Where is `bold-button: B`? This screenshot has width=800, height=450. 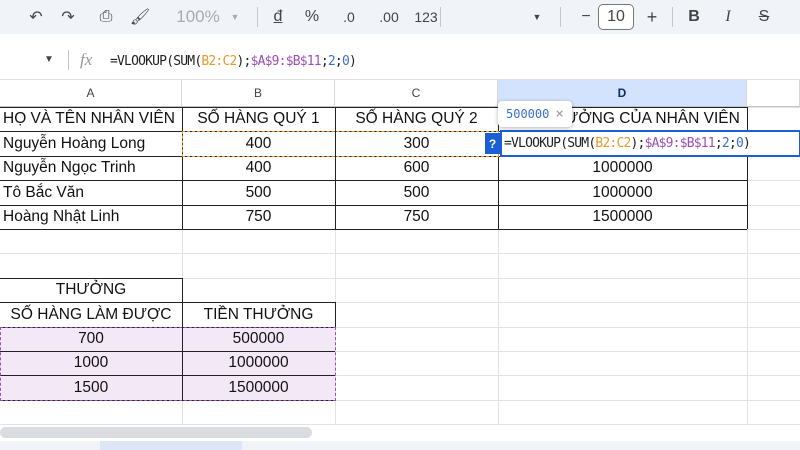 bold-button: B is located at coordinates (694, 17).